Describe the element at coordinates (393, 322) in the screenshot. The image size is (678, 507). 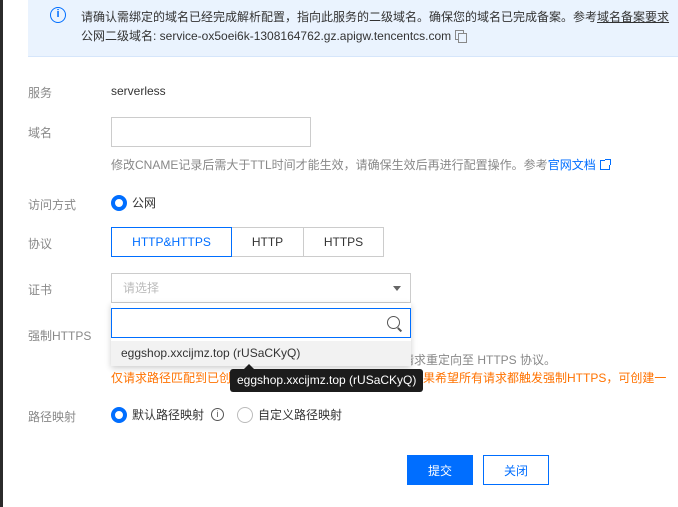
I see `search-icon` at that location.